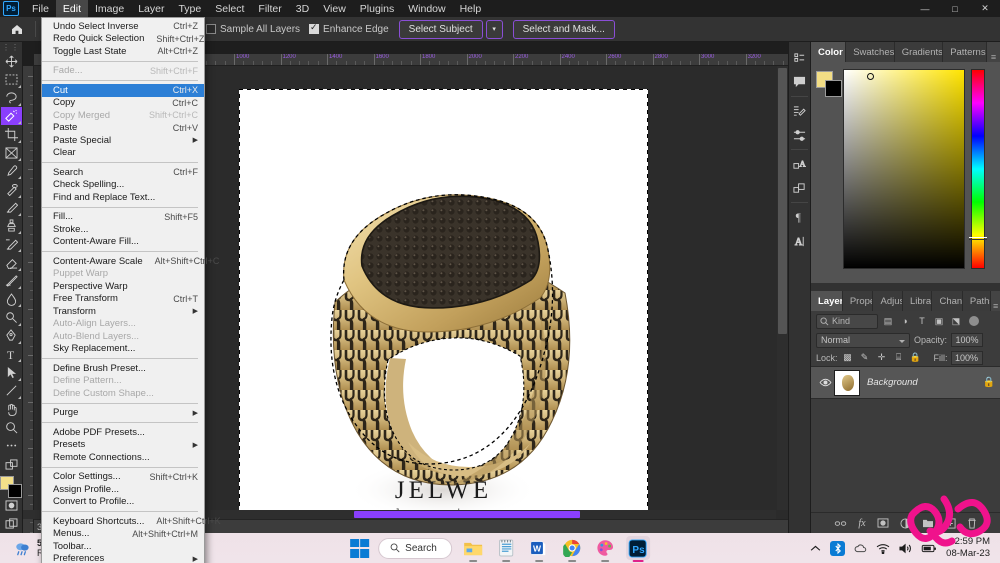  What do you see at coordinates (919, 52) in the screenshot?
I see `tab-gradients: Gradients` at bounding box center [919, 52].